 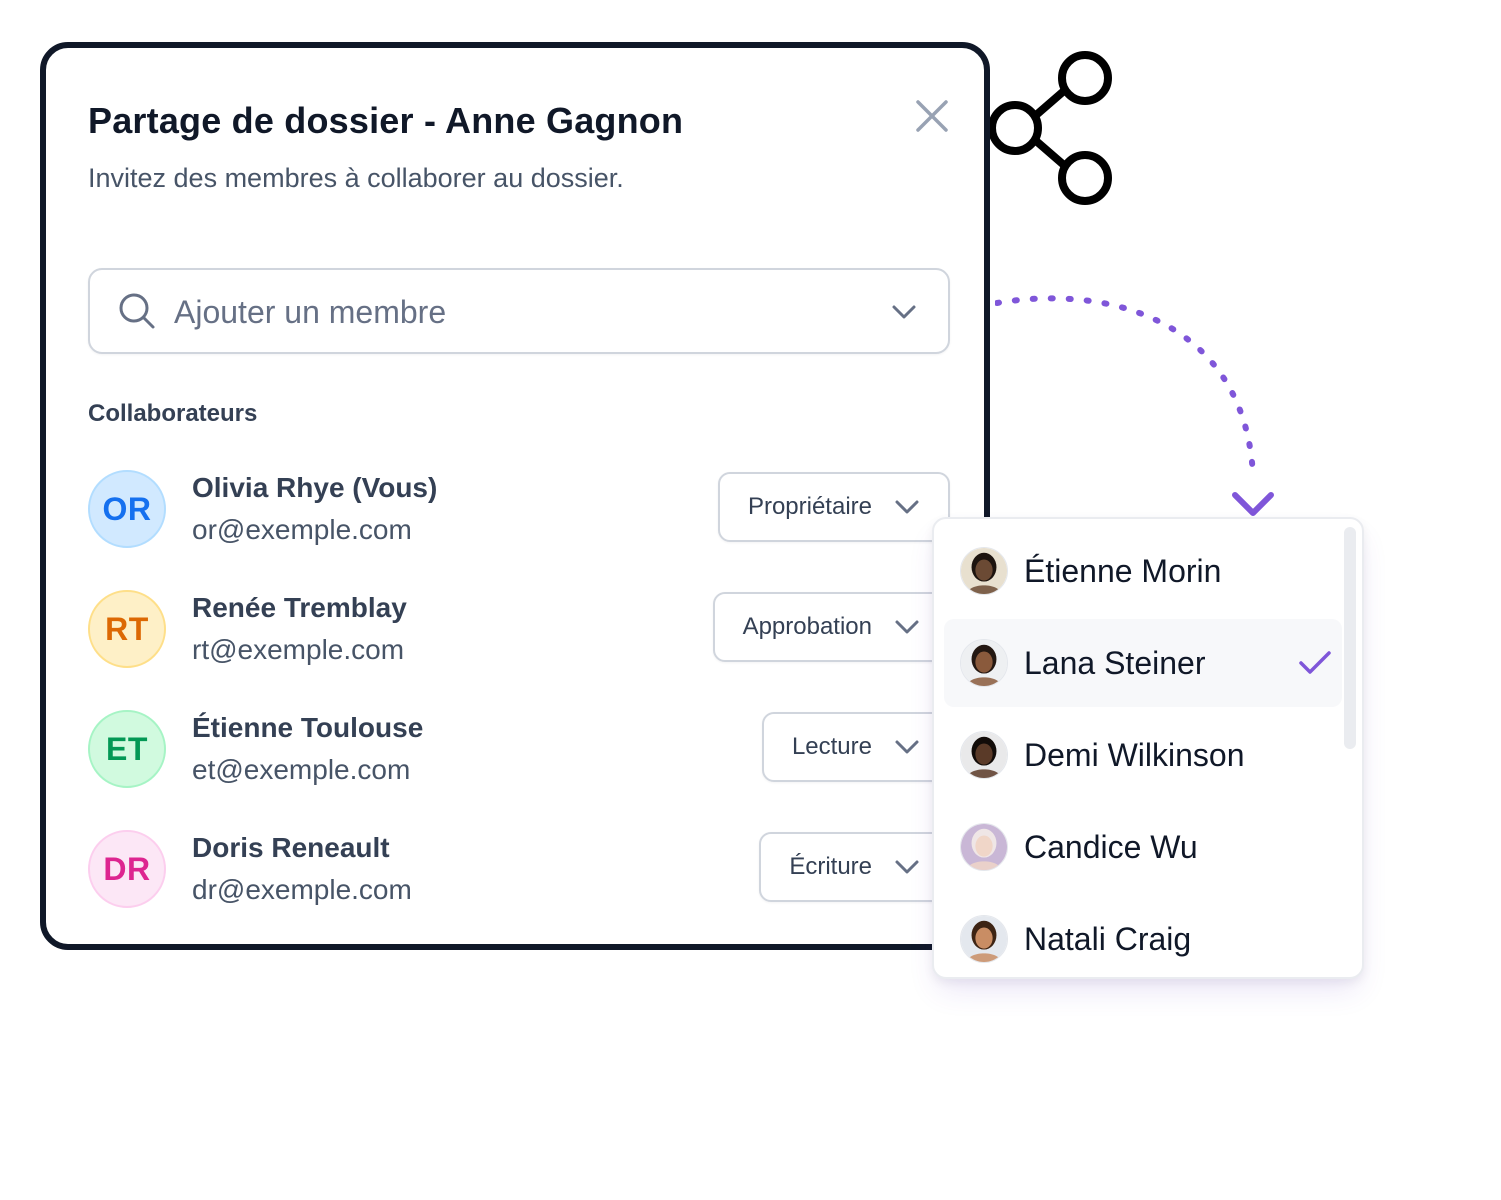 What do you see at coordinates (809, 506) in the screenshot?
I see `role-label: Propriétaire` at bounding box center [809, 506].